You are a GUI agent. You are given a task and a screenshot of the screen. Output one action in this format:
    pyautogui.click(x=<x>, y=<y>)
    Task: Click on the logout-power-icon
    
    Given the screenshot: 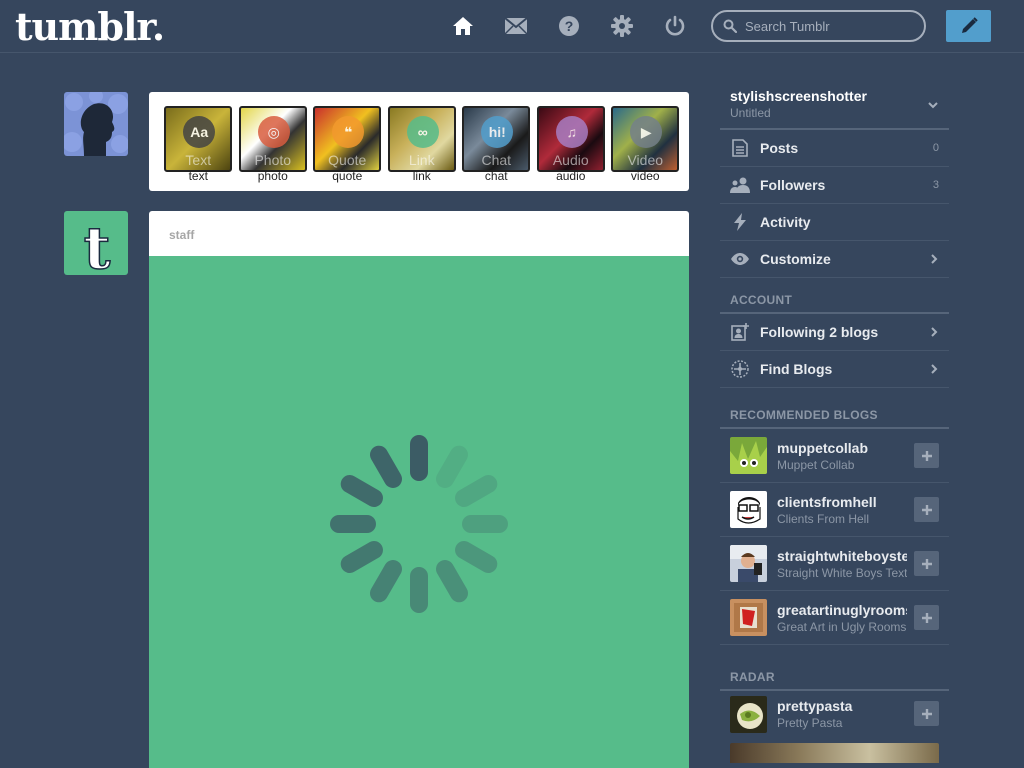 What is the action you would take?
    pyautogui.click(x=675, y=26)
    